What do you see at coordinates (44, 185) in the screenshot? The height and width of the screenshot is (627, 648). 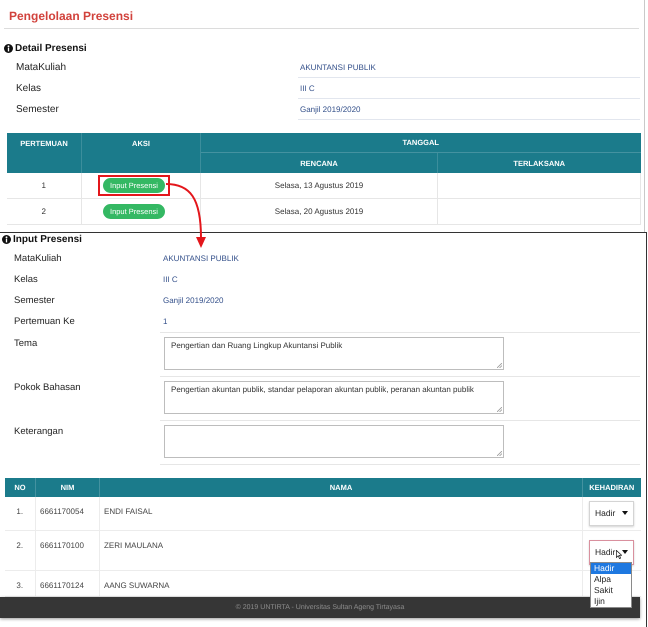 I see `table-cell: 1` at bounding box center [44, 185].